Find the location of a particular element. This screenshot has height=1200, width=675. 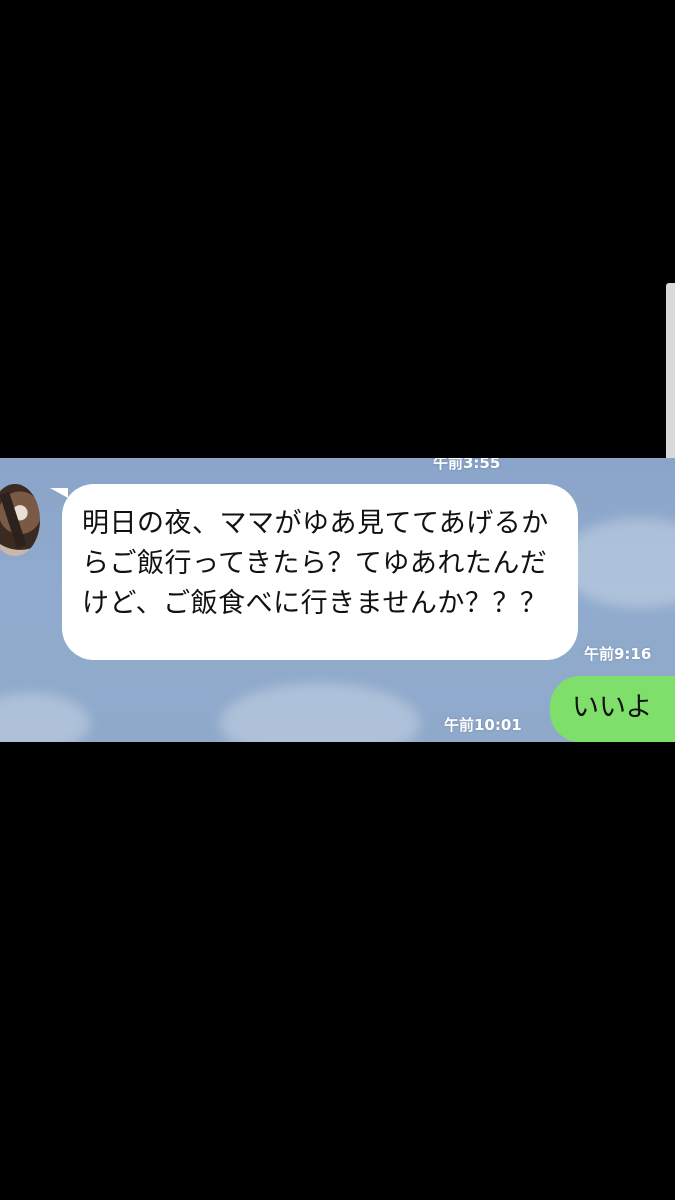

outgoing-message-bubble: いいよ is located at coordinates (612, 709).